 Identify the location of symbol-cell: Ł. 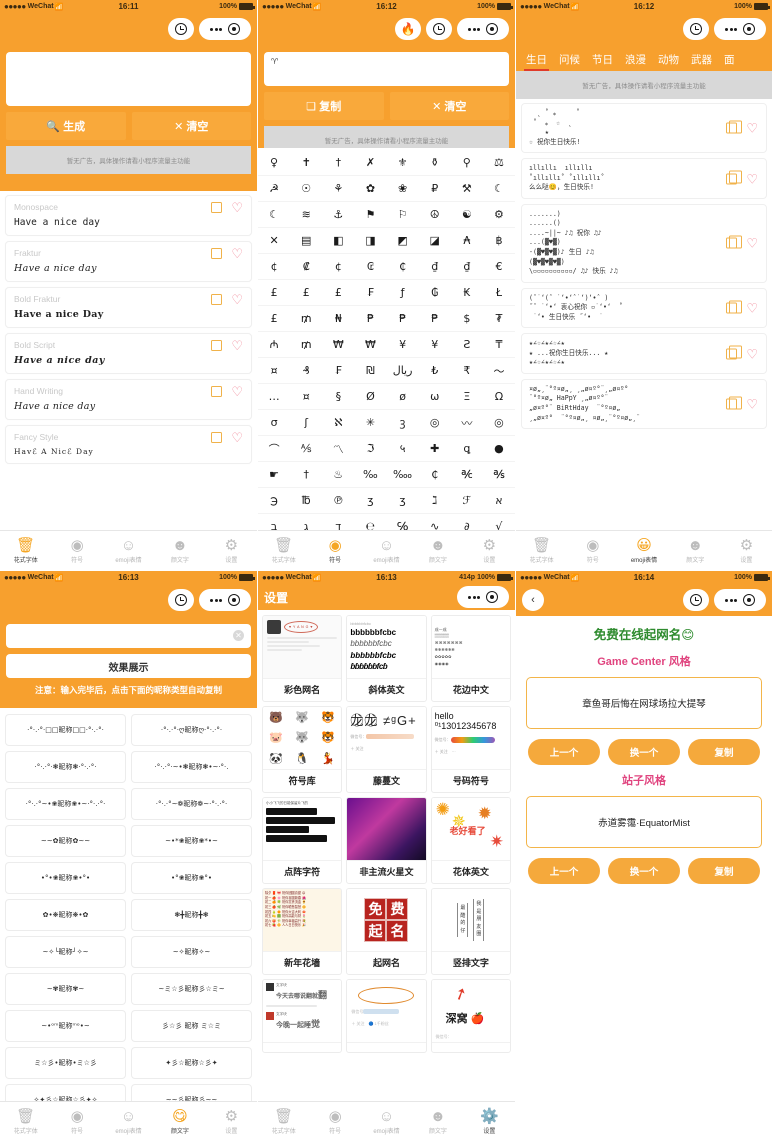
(498, 293).